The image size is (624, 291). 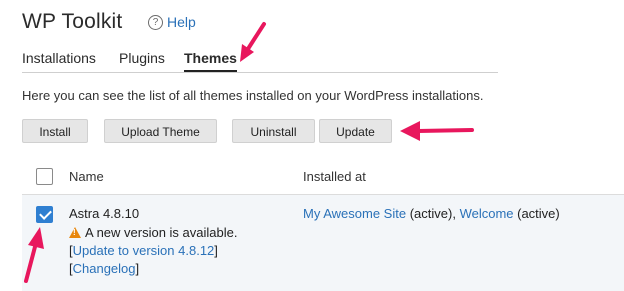 What do you see at coordinates (160, 131) in the screenshot?
I see `upload-theme-button: Upload Theme` at bounding box center [160, 131].